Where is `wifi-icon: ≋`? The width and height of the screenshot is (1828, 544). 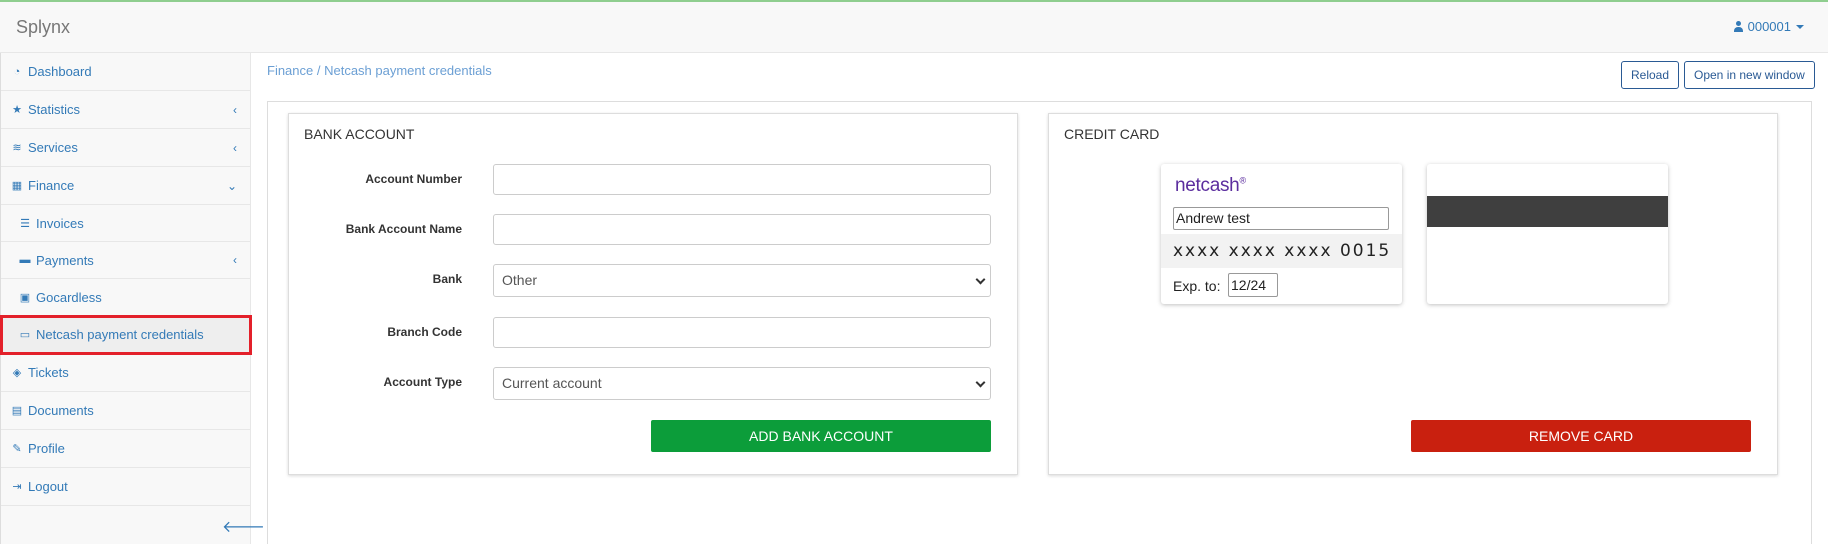 wifi-icon: ≋ is located at coordinates (17, 148).